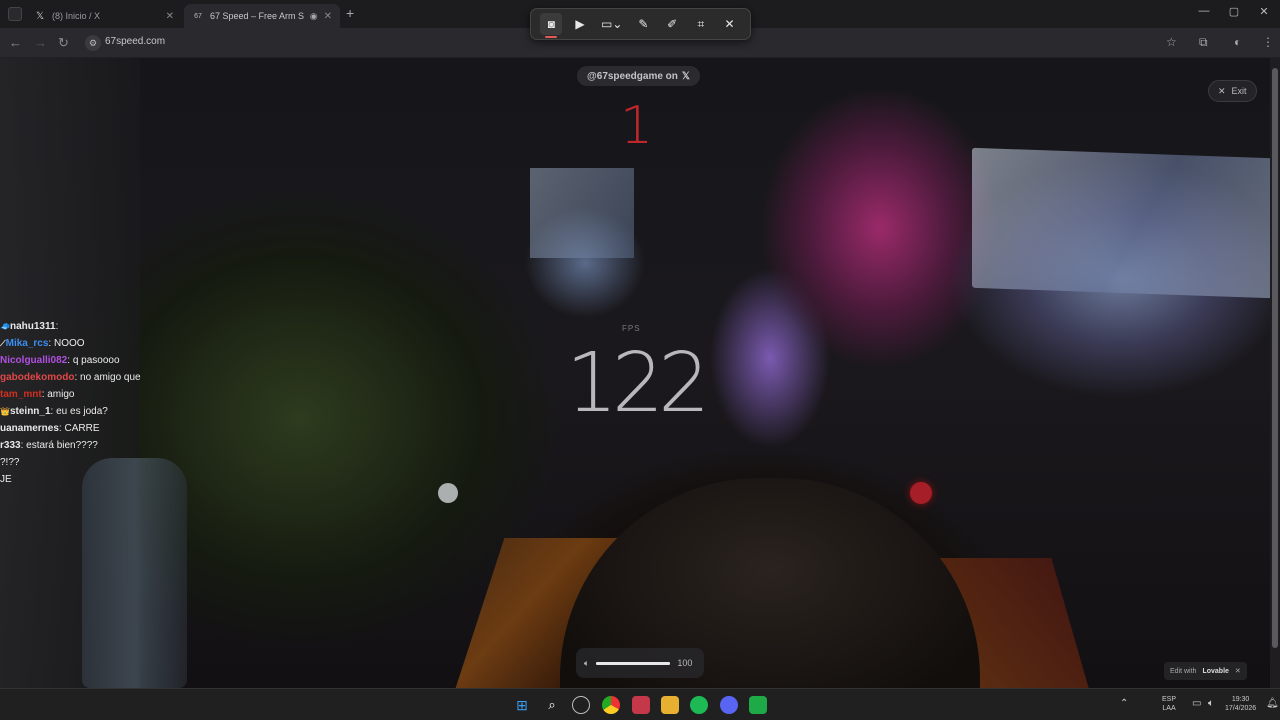 This screenshot has width=1280, height=720. I want to click on layout-text: LAA, so click(1169, 708).